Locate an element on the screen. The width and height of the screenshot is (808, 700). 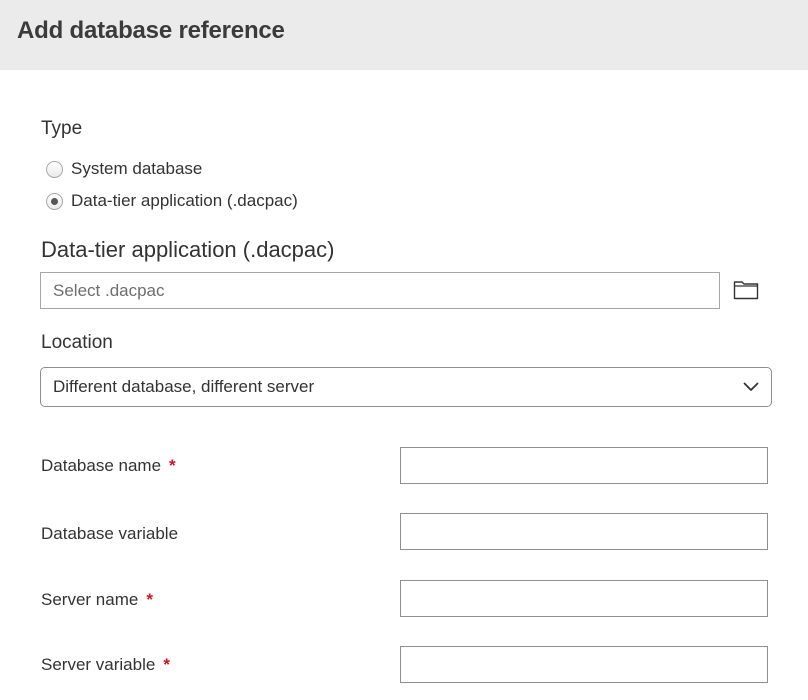
dialog-title: Add database reference is located at coordinates (151, 30).